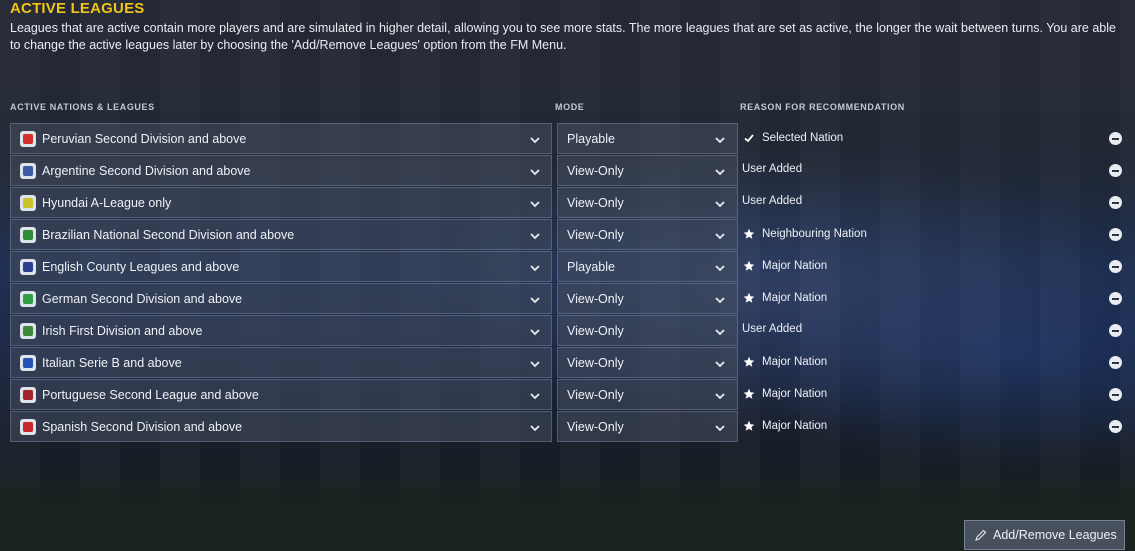 This screenshot has width=1135, height=551. What do you see at coordinates (749, 138) in the screenshot?
I see `check-icon` at bounding box center [749, 138].